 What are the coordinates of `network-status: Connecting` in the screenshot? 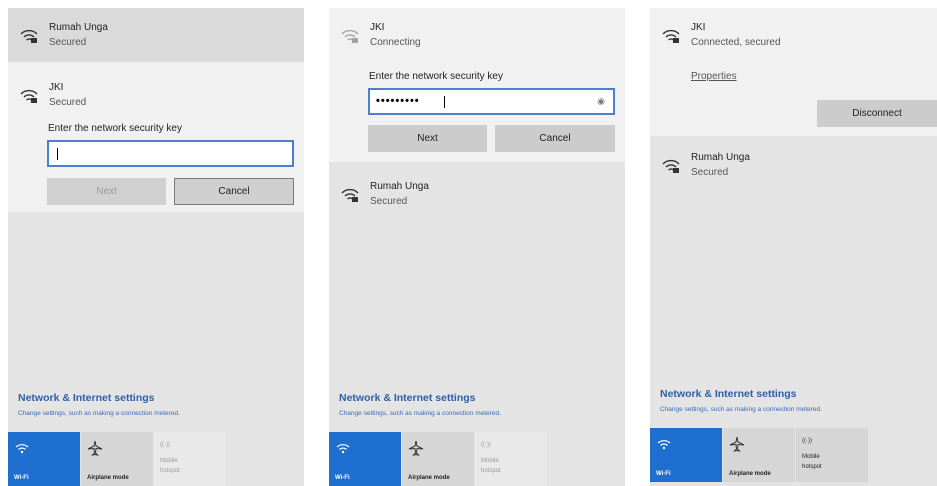 It's located at (395, 42).